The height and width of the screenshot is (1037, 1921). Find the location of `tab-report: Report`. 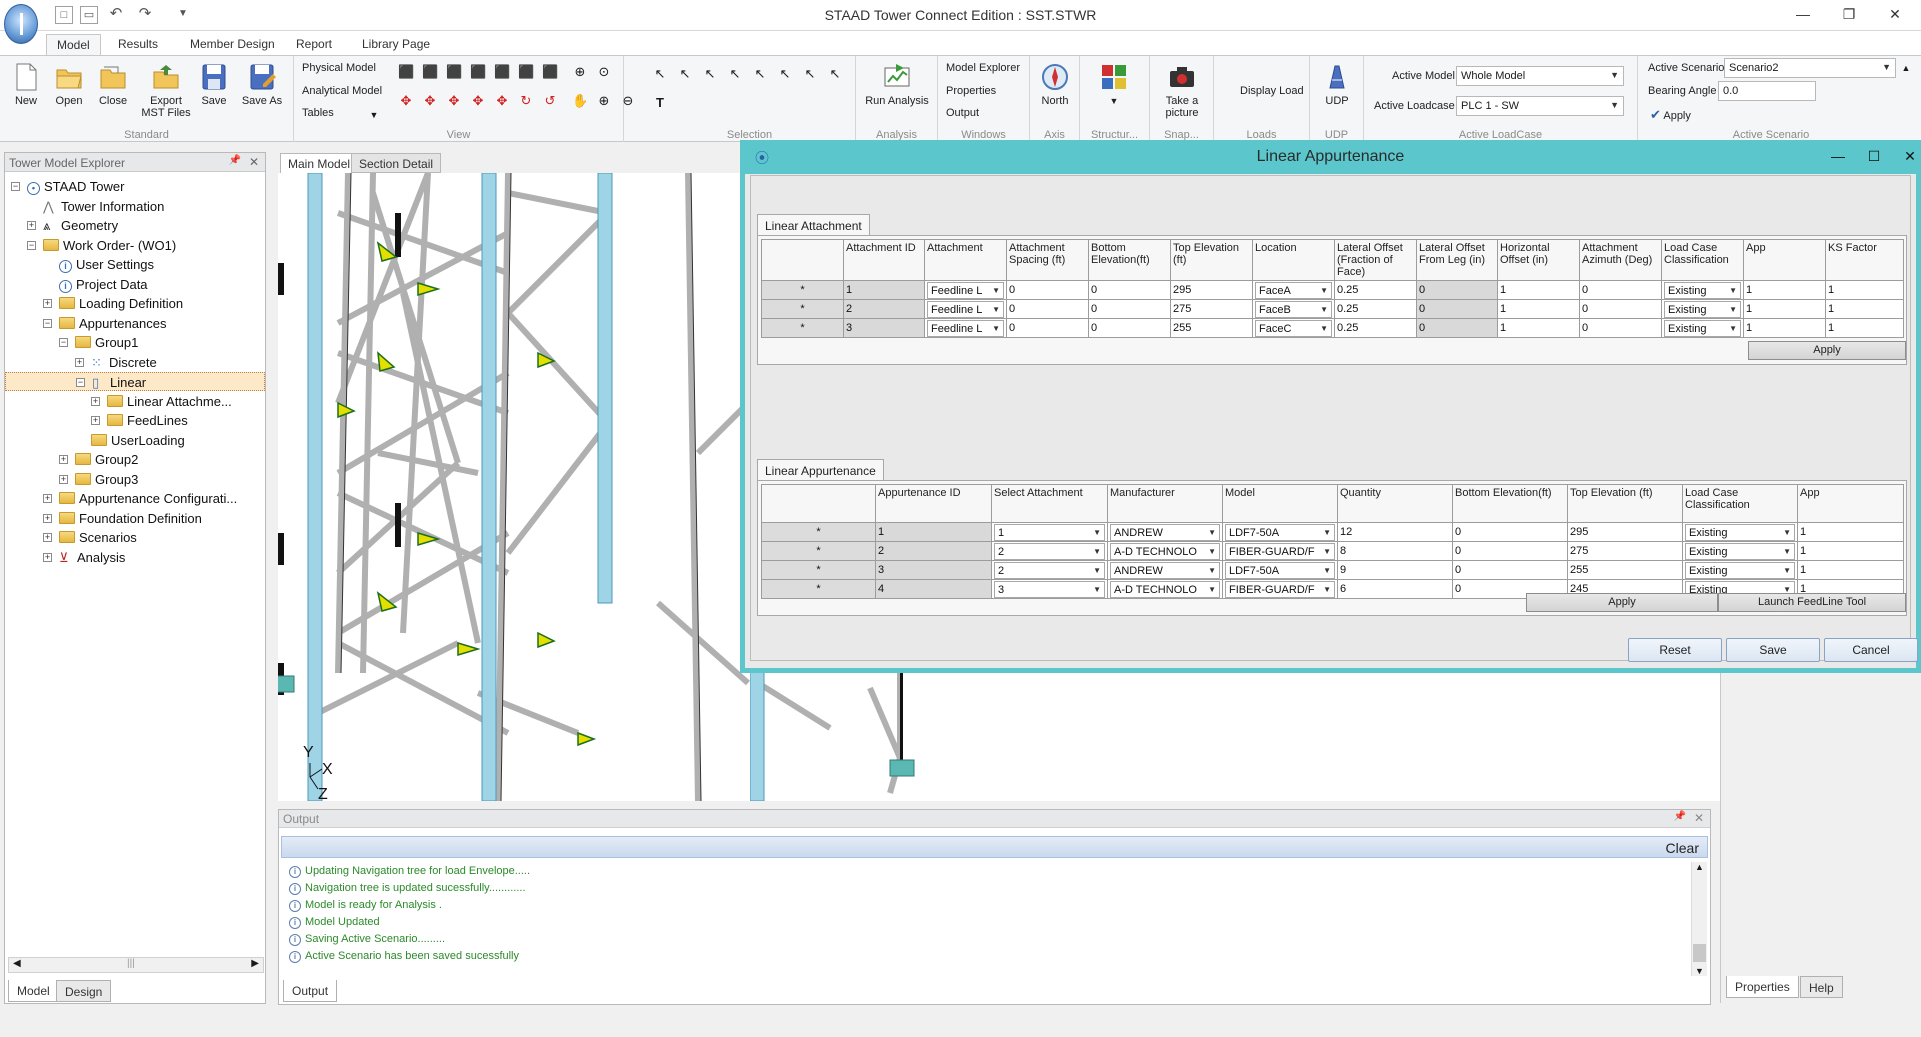

tab-report: Report is located at coordinates (314, 44).